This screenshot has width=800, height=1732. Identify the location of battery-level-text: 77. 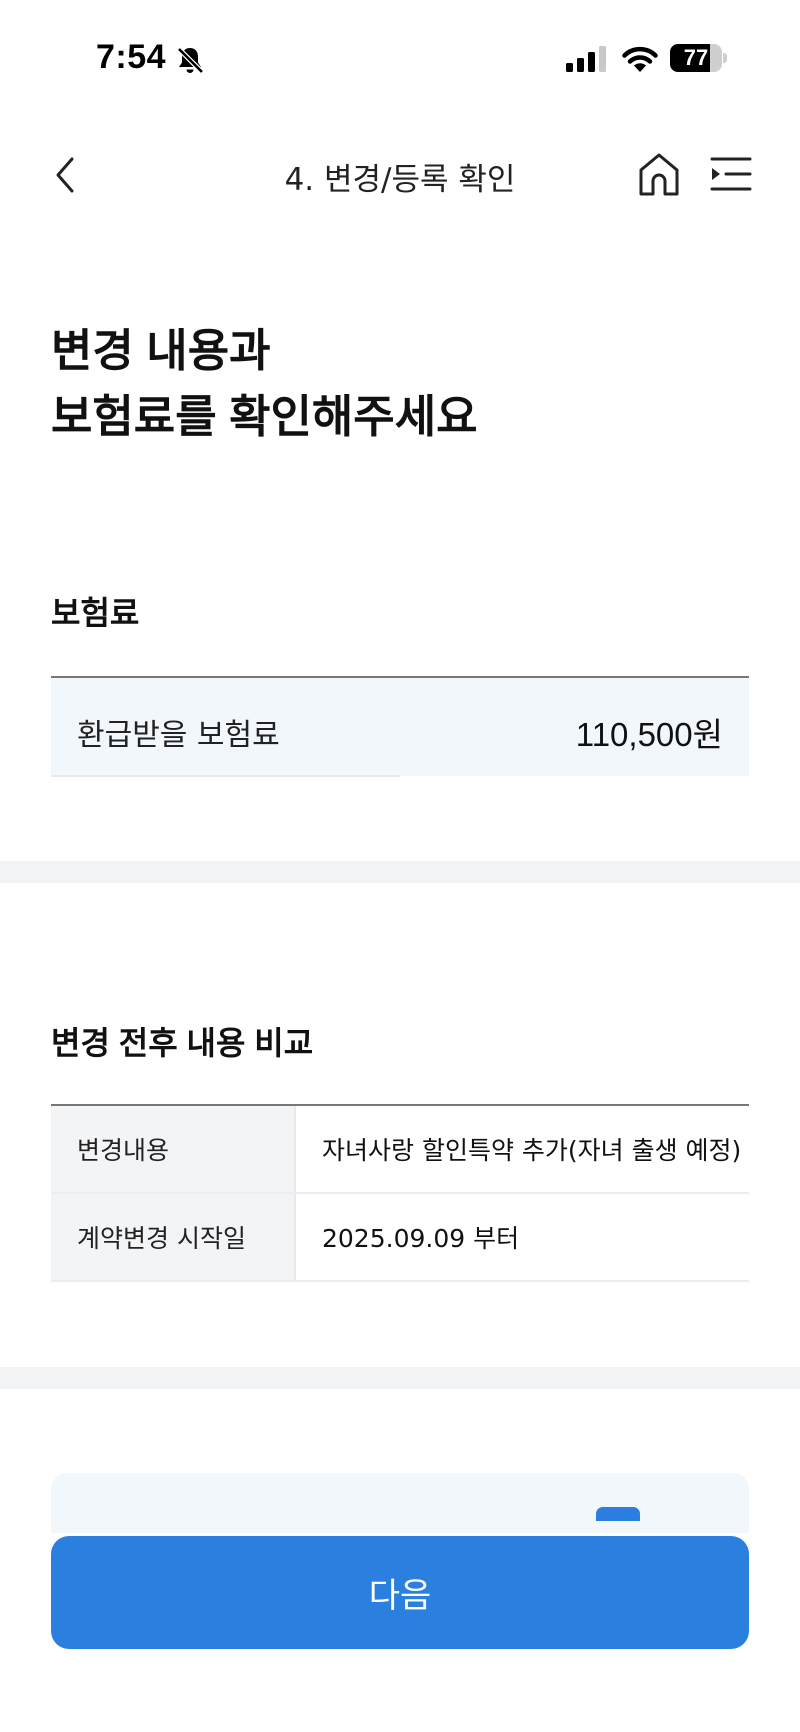
(696, 57).